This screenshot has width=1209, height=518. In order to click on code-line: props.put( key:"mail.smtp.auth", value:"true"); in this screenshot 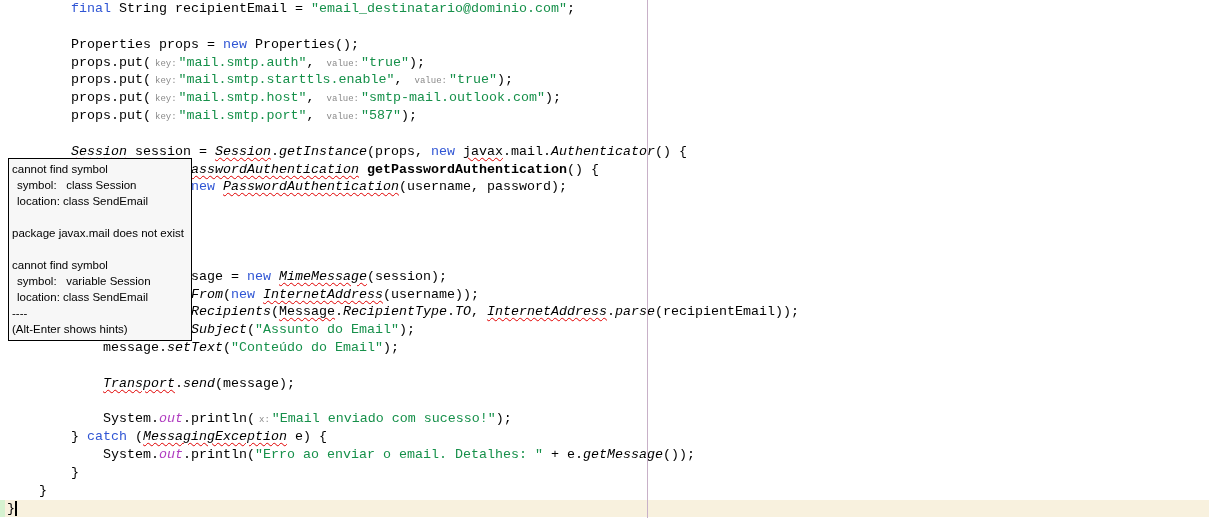, I will do `click(248, 62)`.